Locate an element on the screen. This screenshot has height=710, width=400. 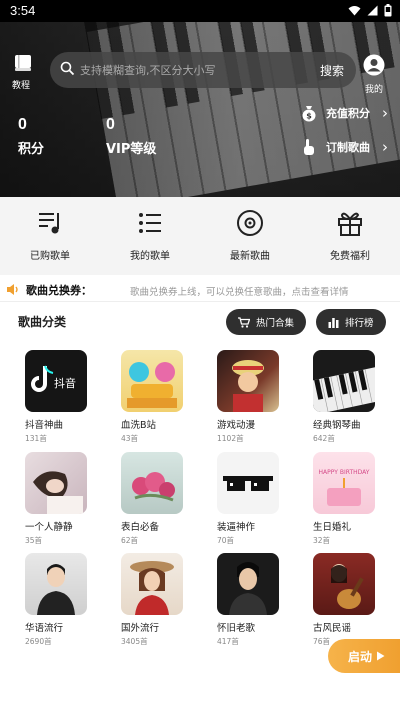
points-label: 积分 is located at coordinates (31, 149).